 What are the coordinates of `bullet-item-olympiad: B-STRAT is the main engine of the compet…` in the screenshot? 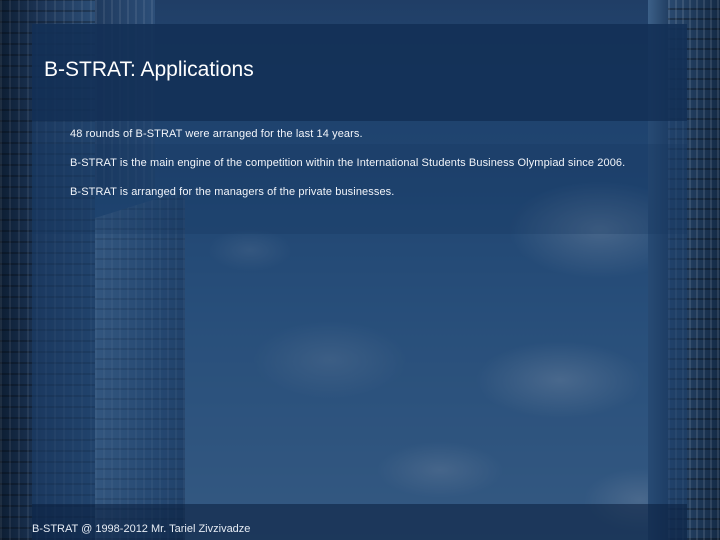 It's located at (348, 163).